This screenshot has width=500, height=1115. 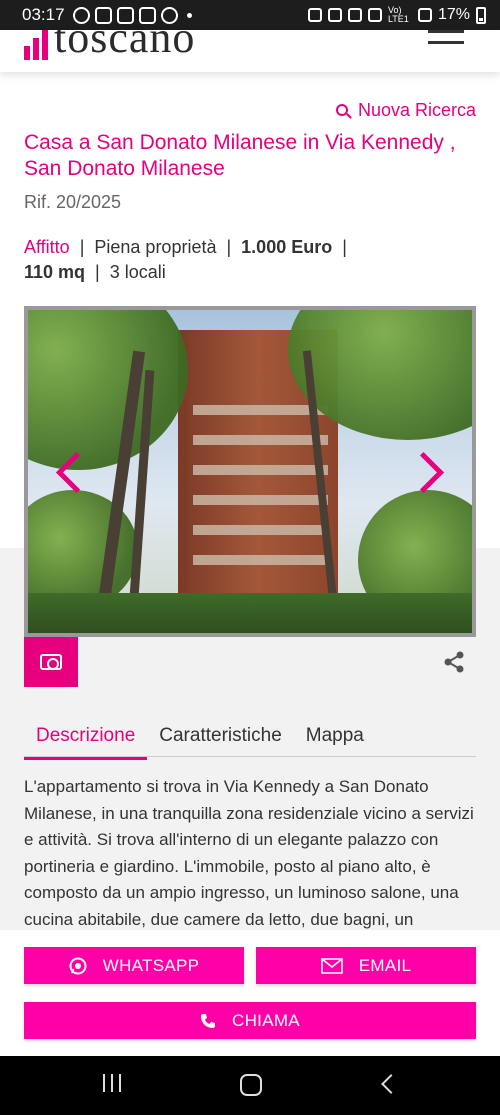 I want to click on tab-descrizione: Descrizione, so click(x=86, y=738).